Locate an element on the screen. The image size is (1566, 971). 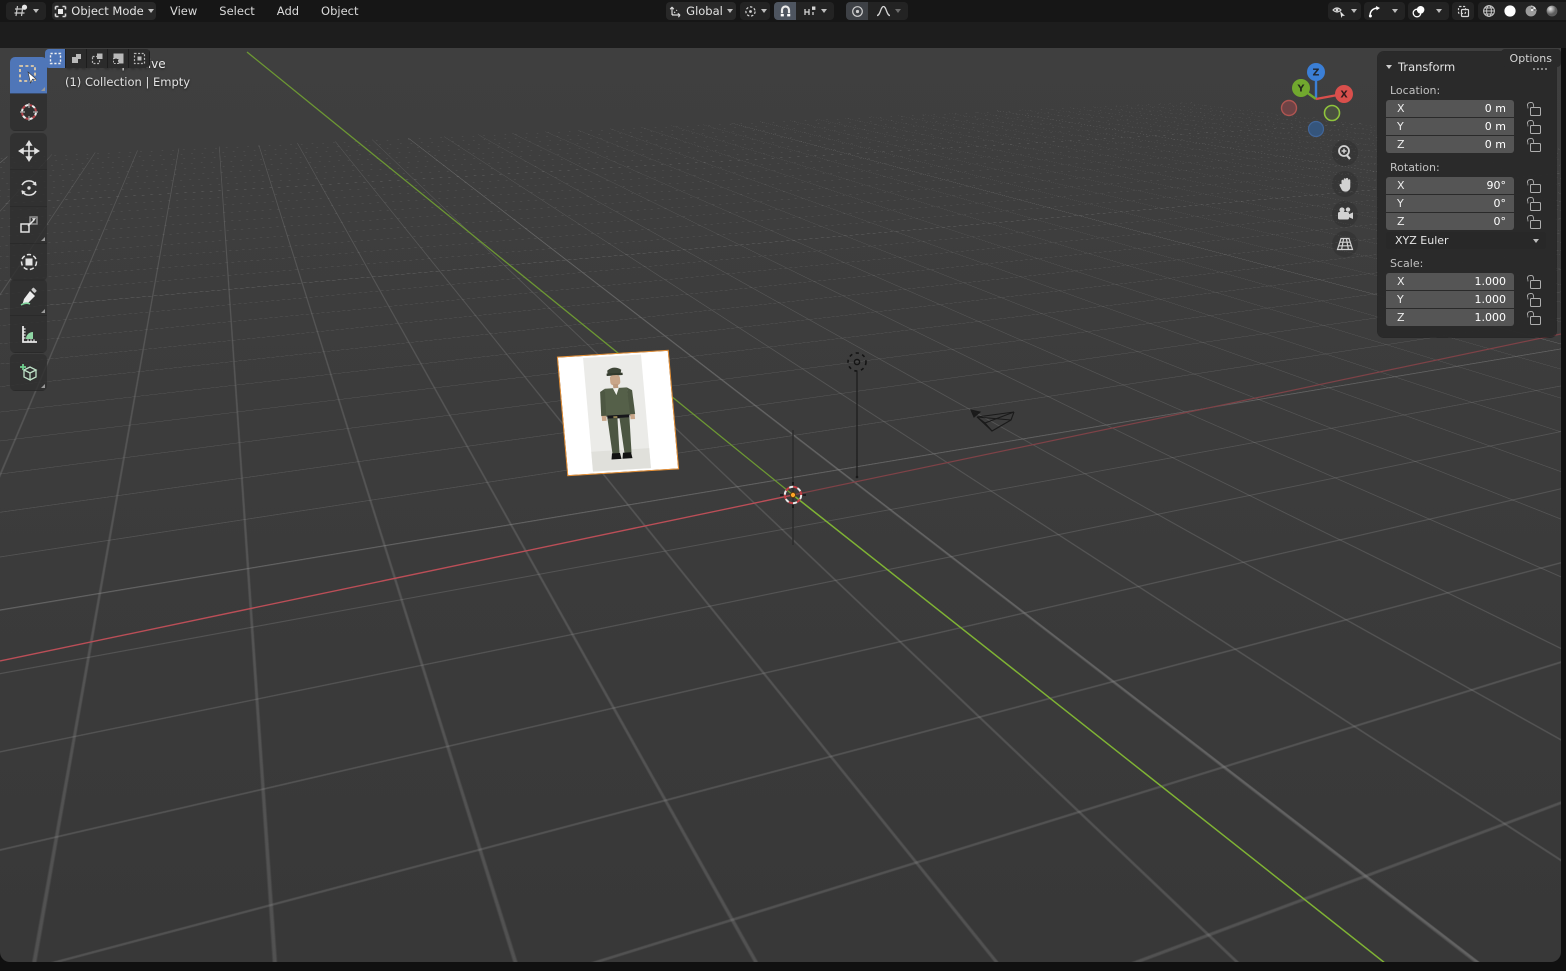
gizmo-negative-x-ball is located at coordinates (1289, 108).